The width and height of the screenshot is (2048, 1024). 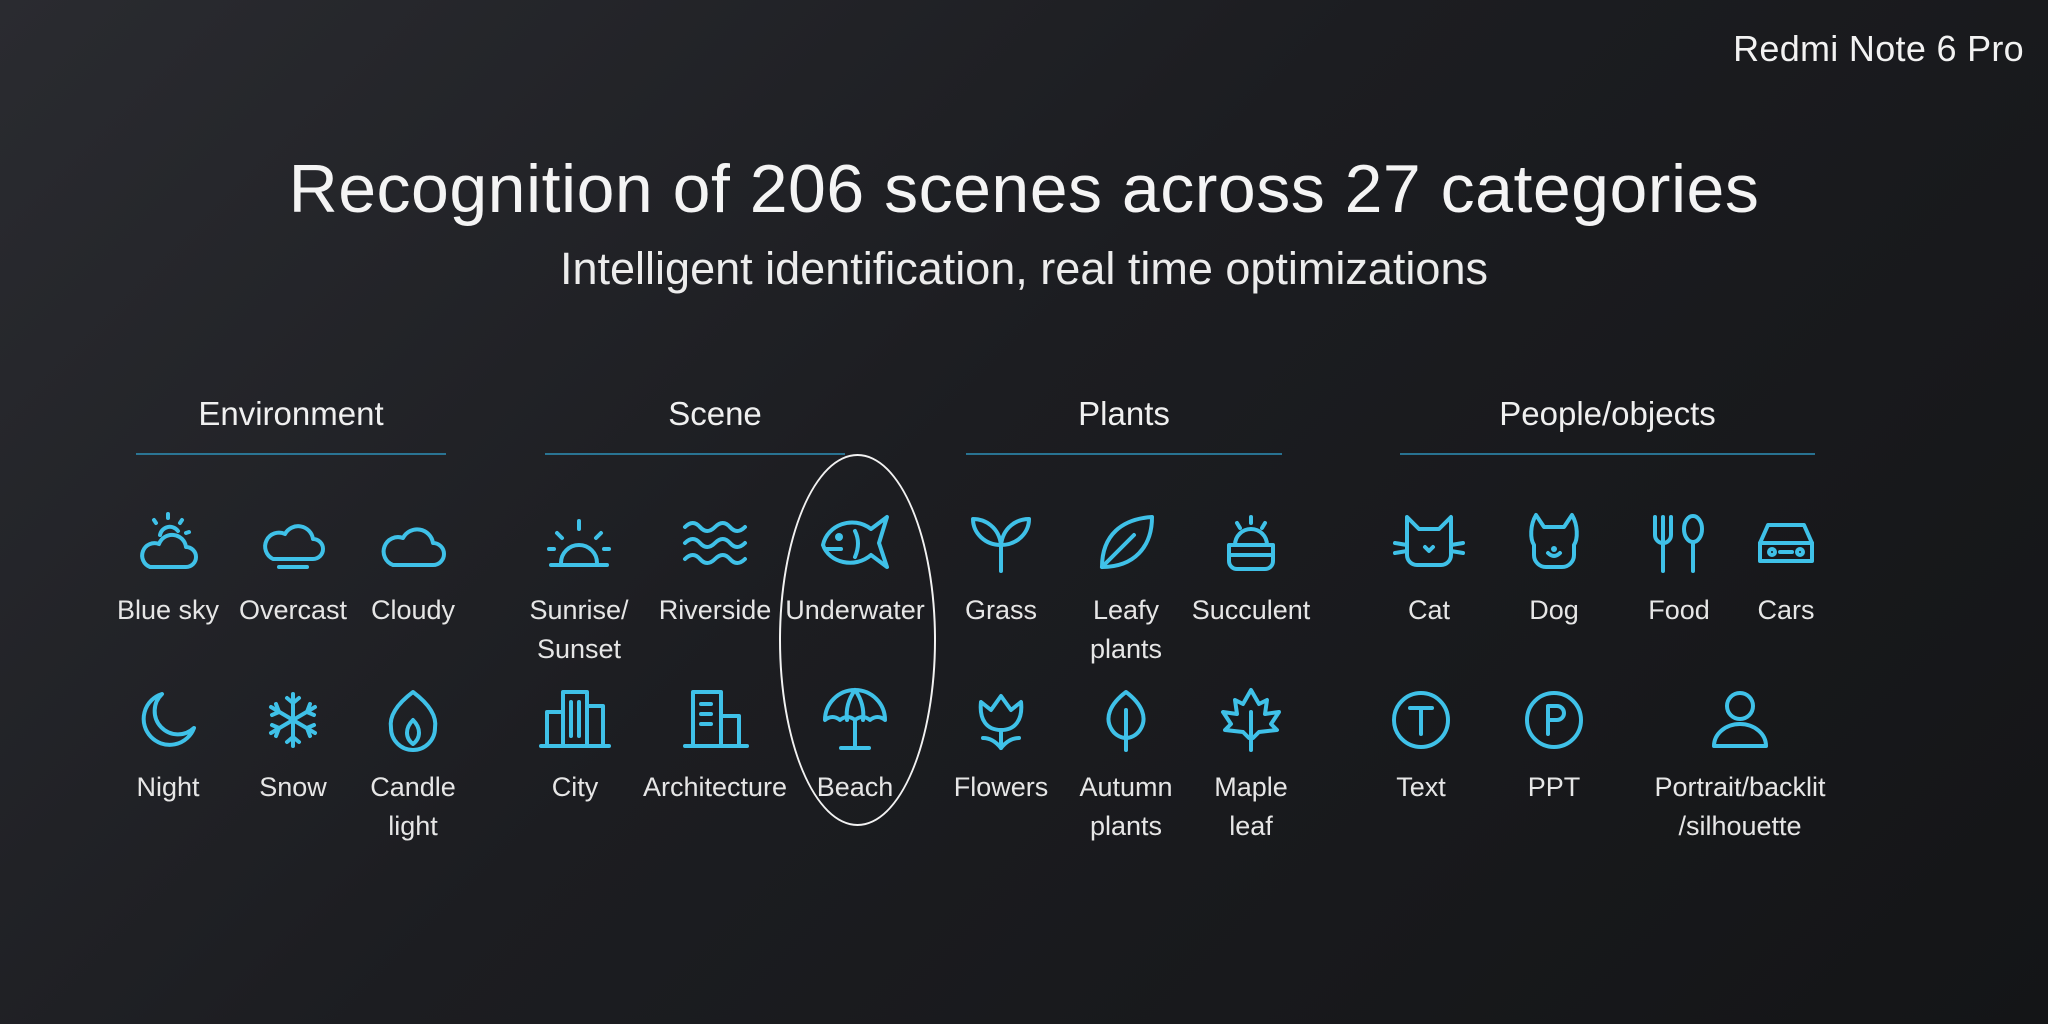 What do you see at coordinates (579, 629) in the screenshot?
I see `scene-item-label: Sunrise/Sunset` at bounding box center [579, 629].